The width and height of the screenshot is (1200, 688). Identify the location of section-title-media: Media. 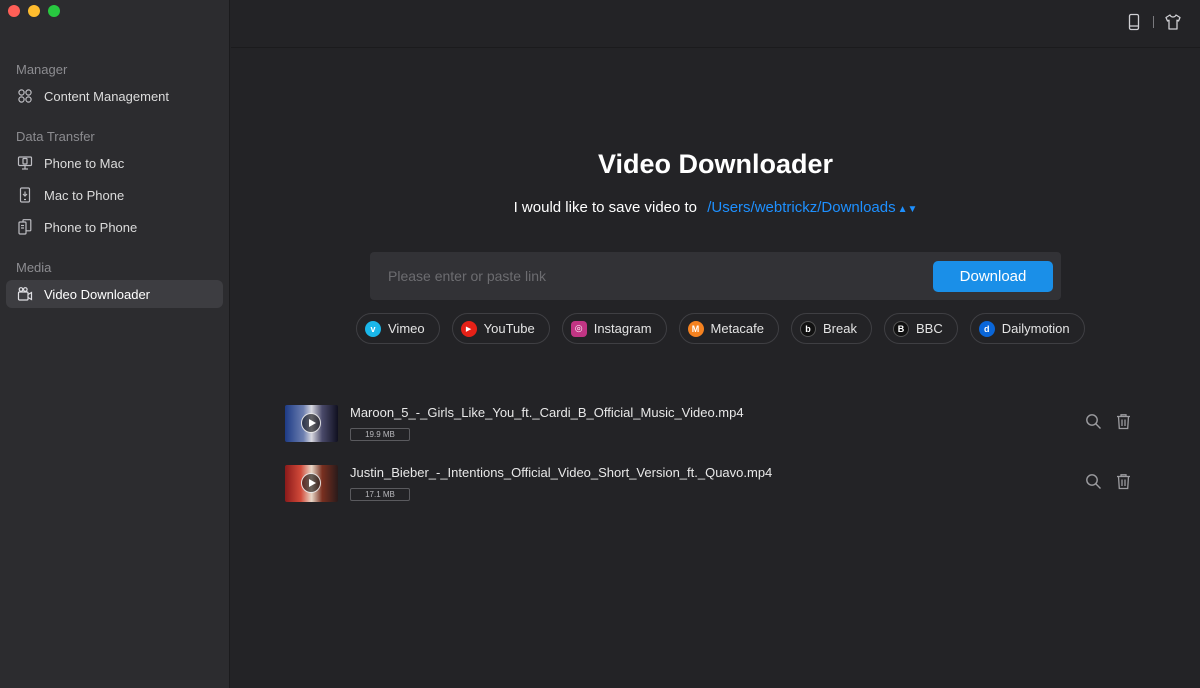
(34, 267).